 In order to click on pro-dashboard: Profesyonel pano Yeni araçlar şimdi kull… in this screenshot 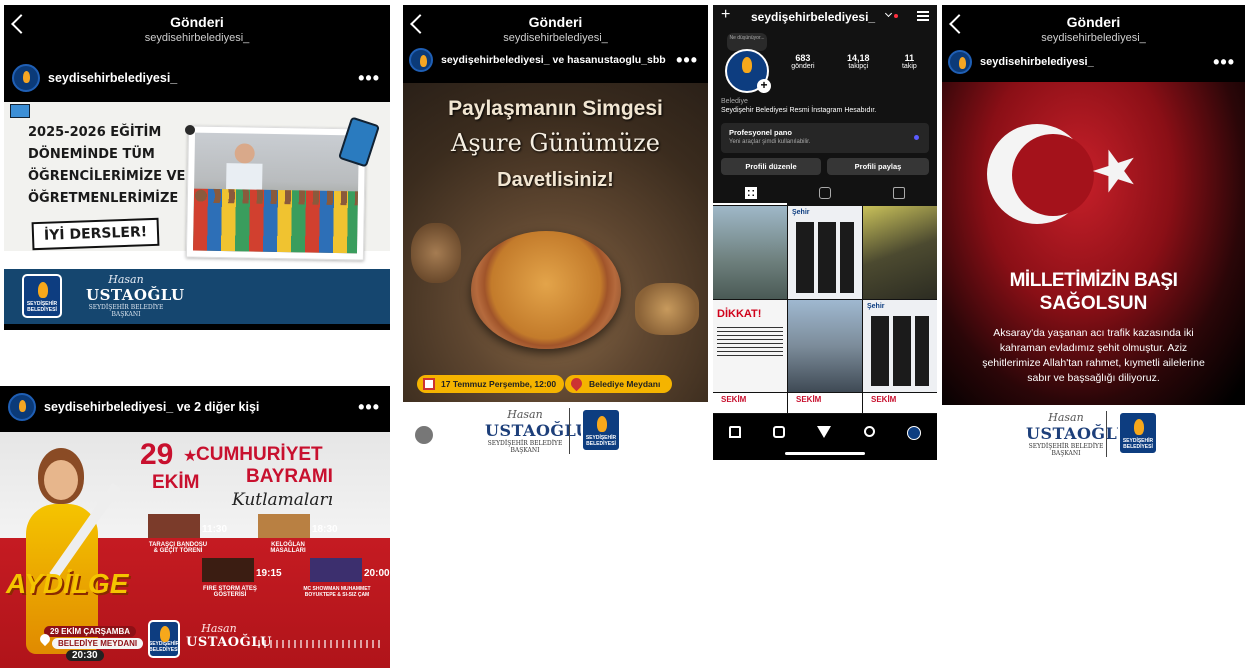, I will do `click(825, 138)`.